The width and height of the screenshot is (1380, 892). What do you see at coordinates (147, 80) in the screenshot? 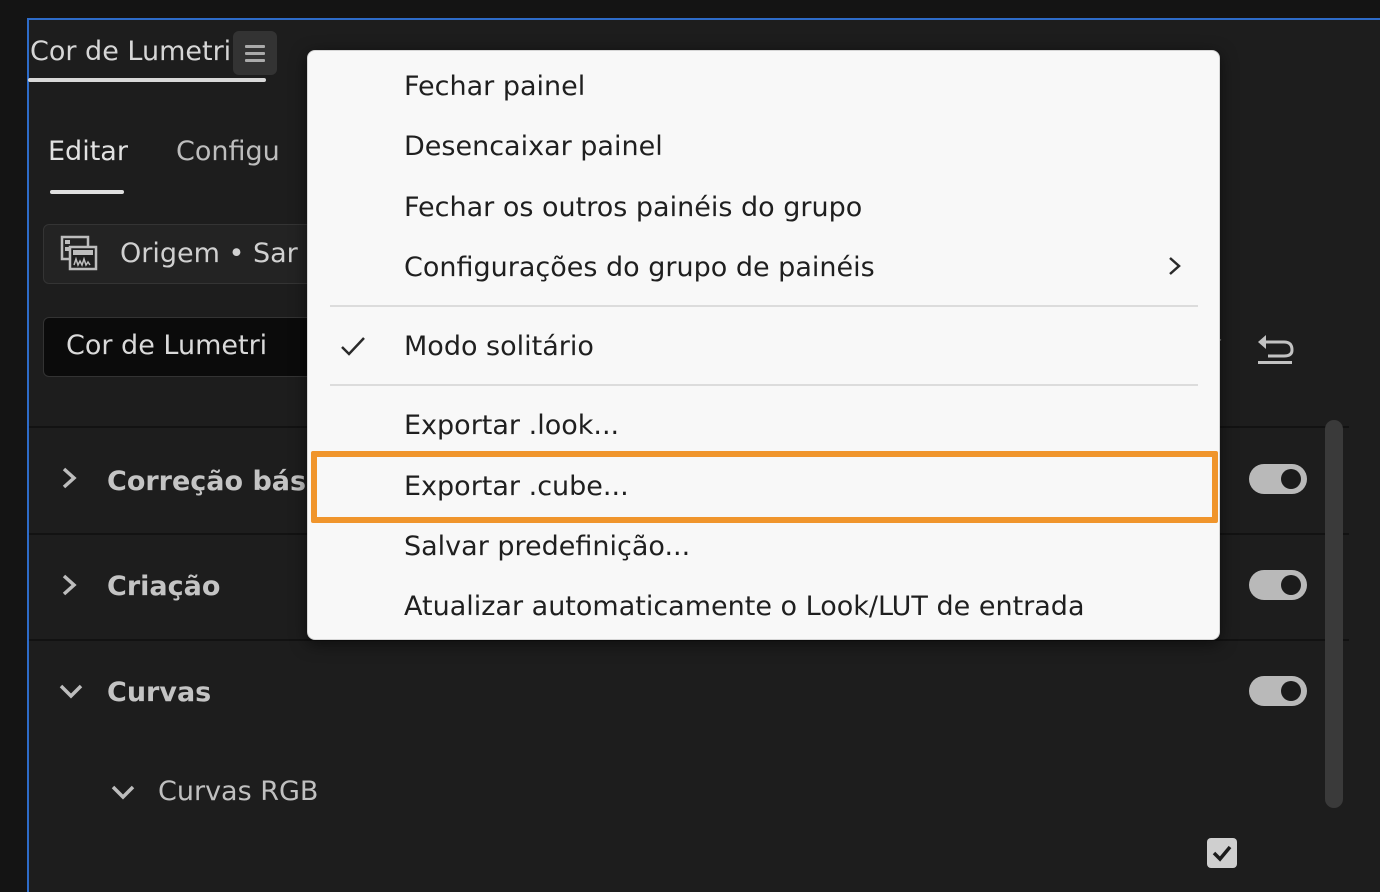
I see `panel-tab-underline` at bounding box center [147, 80].